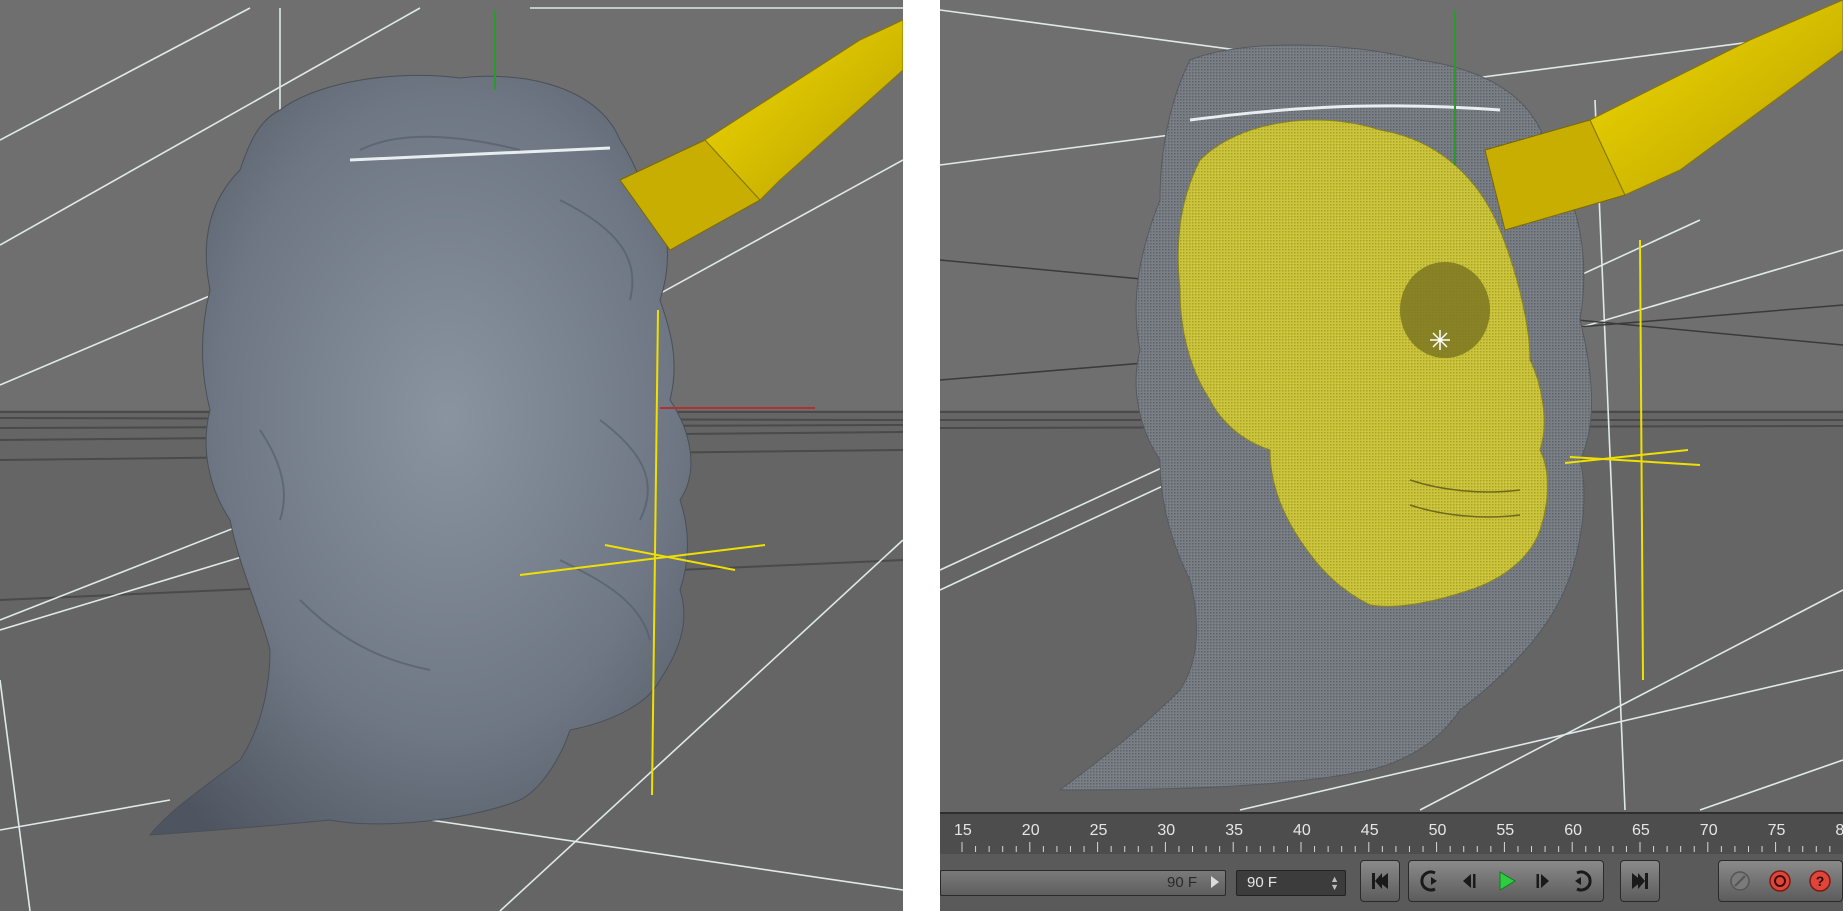 This screenshot has height=911, width=1843. I want to click on timeline-panel: 15 20 25 30 35 40 45 50 55 60 65 70 75 8 90 F 90 F ▲ ▼, so click(1391, 861).